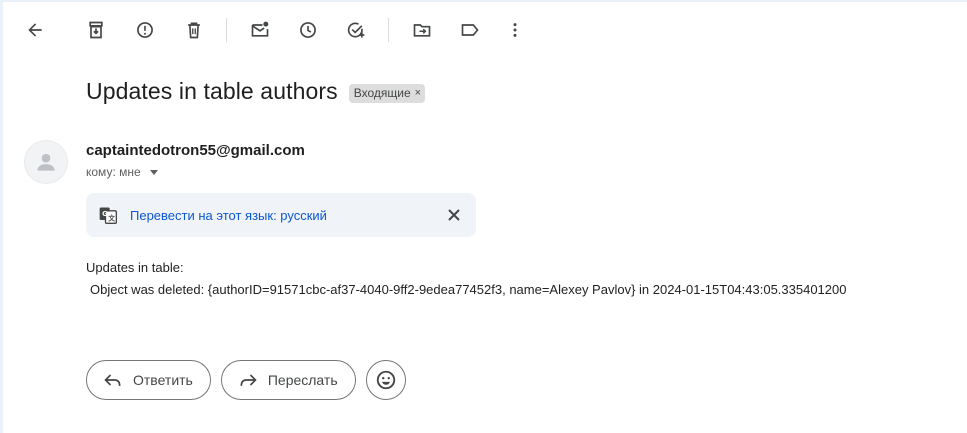 The width and height of the screenshot is (967, 433). I want to click on add-to-tasks-icon, so click(356, 30).